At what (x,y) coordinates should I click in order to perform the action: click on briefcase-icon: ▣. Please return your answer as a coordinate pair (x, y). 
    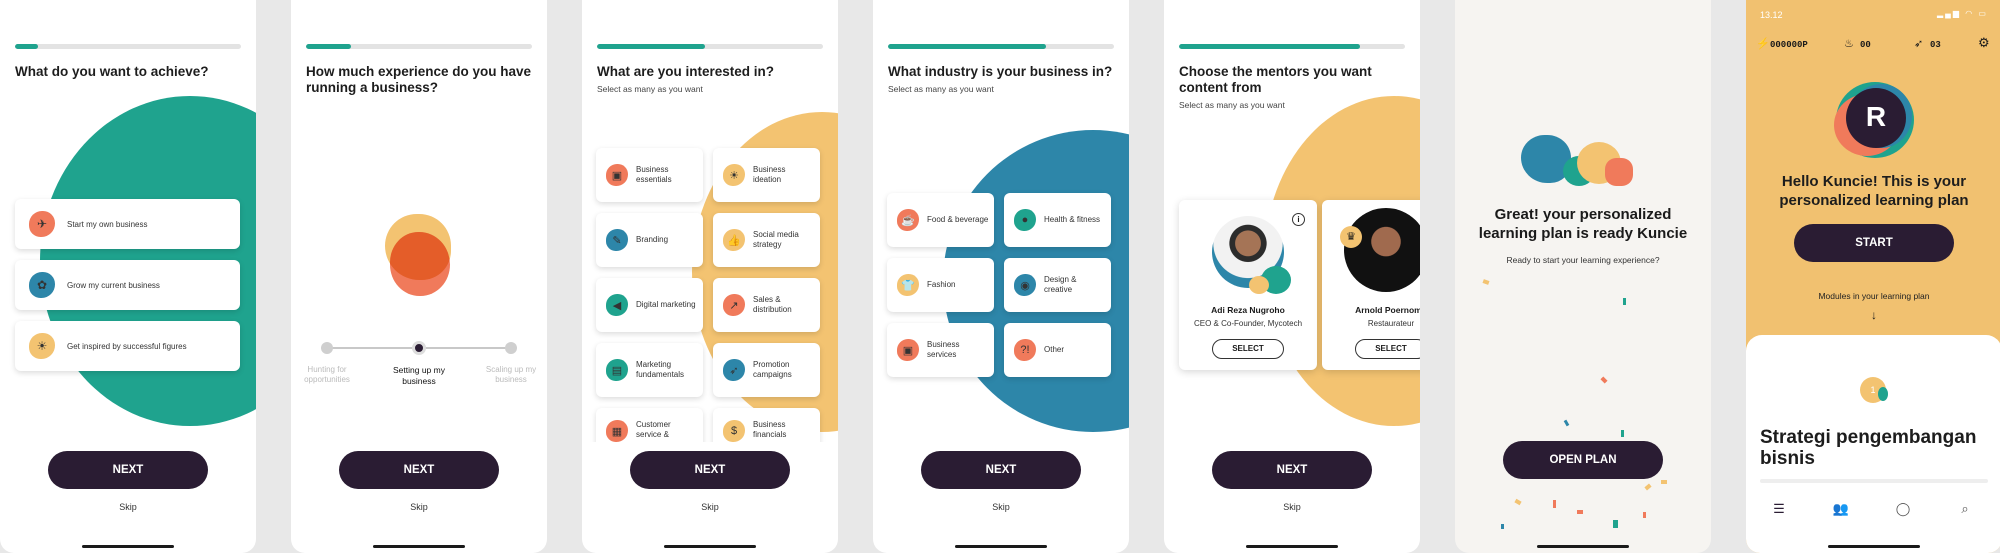
    Looking at the image, I should click on (617, 175).